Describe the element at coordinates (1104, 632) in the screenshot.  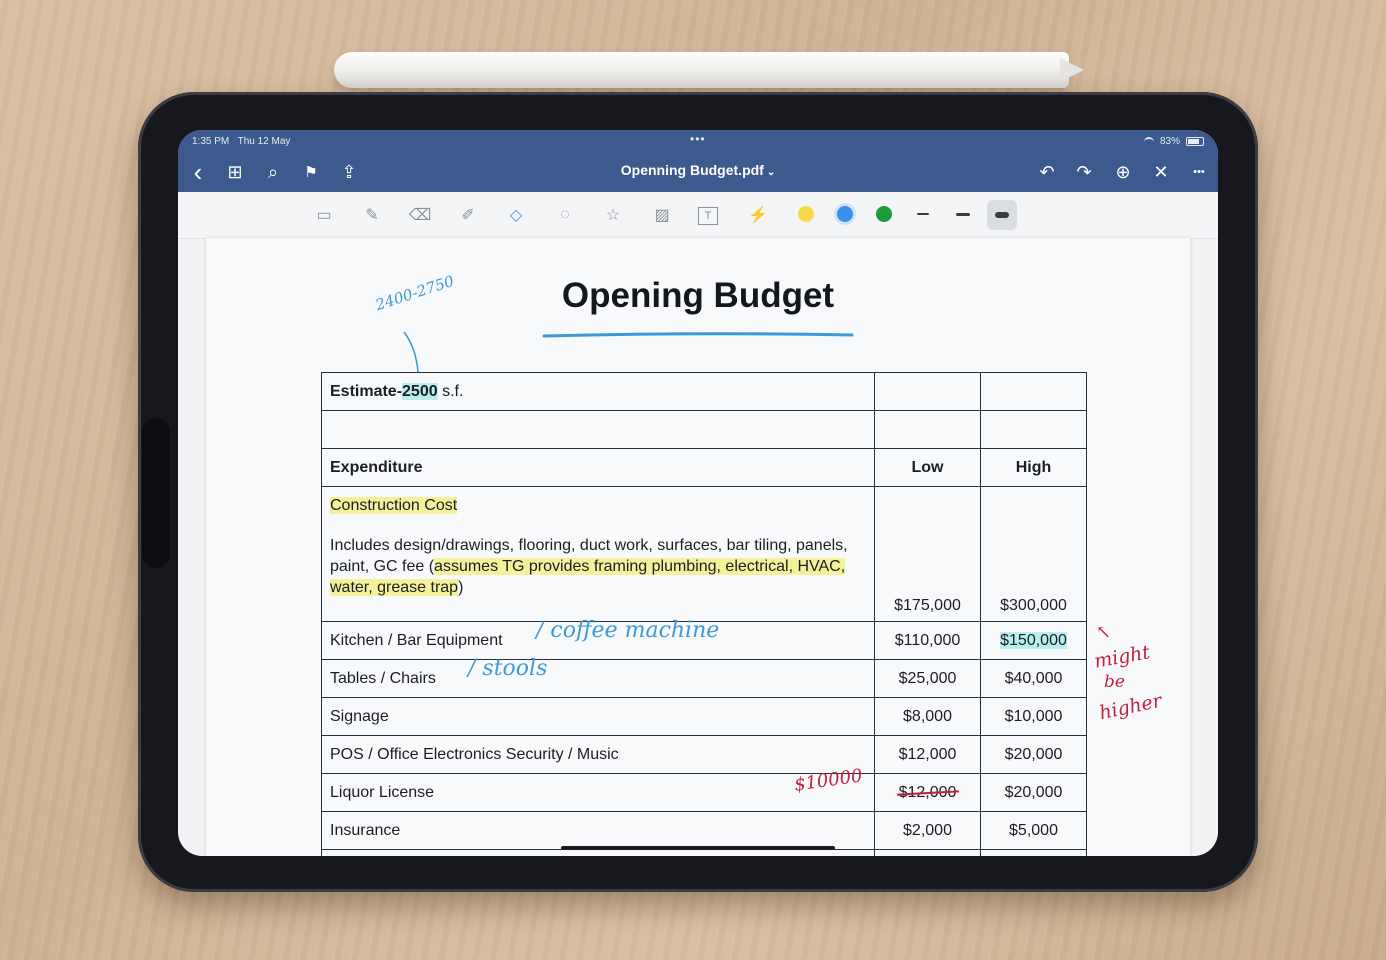
I see `ink-arrow-icon: ↖` at that location.